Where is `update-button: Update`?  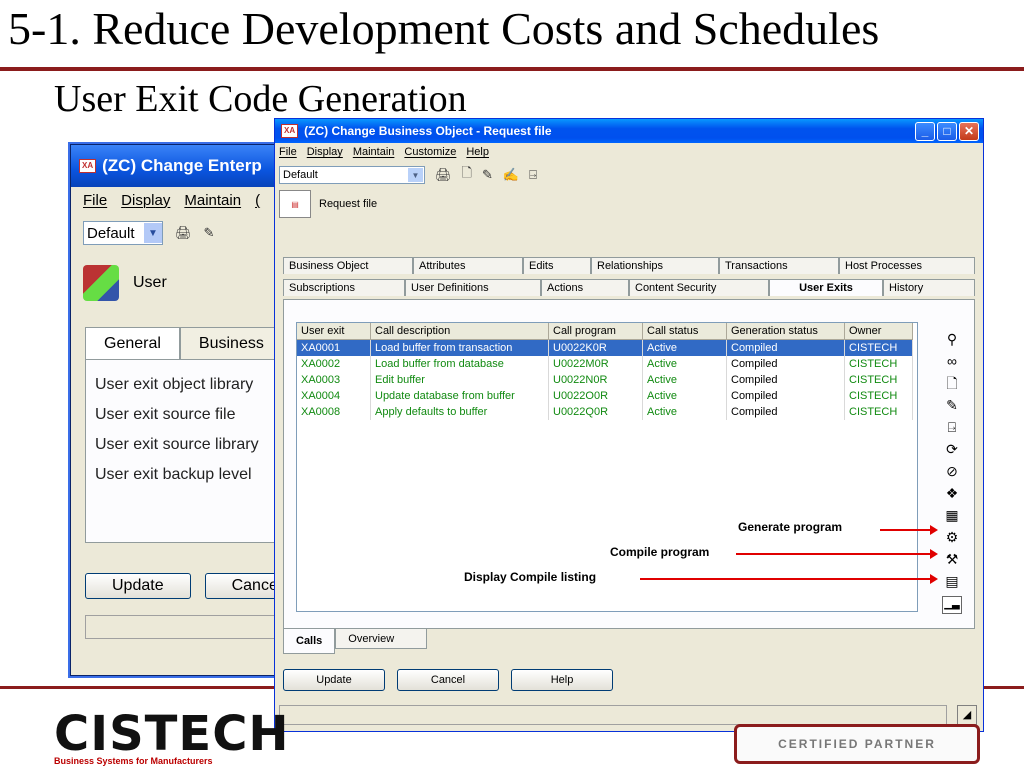
update-button: Update is located at coordinates (334, 680).